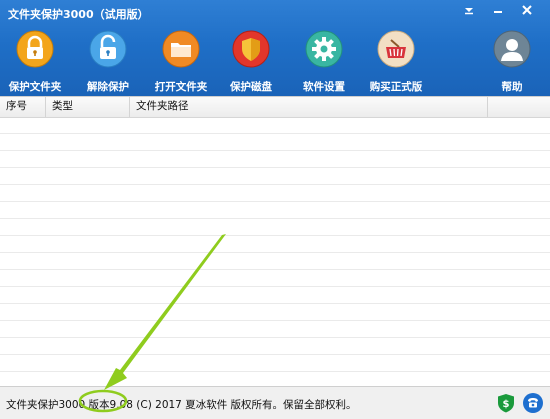  Describe the element at coordinates (35, 87) in the screenshot. I see `protect-folder-label: 保护文件夹` at that location.